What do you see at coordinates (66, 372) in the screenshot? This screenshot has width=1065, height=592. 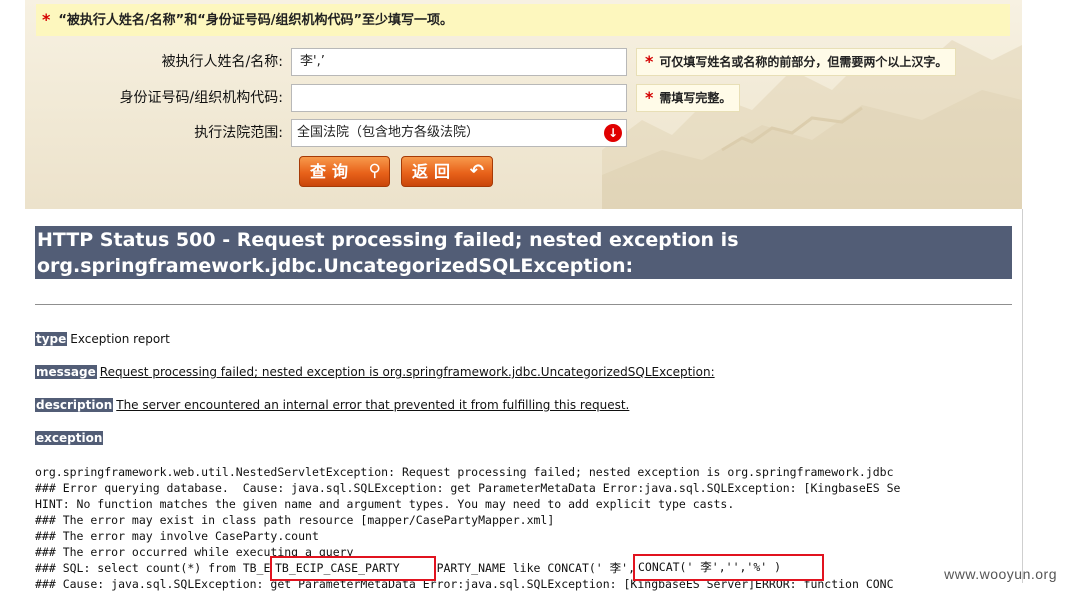 I see `message-tag: message` at bounding box center [66, 372].